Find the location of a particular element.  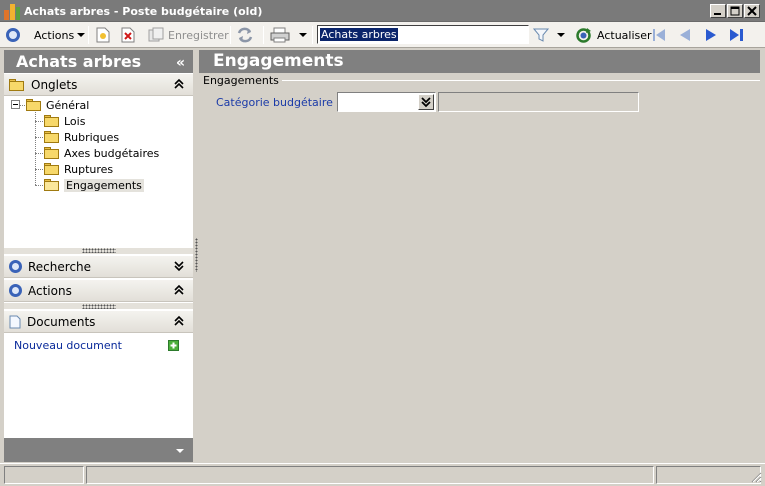

left-panel-footer is located at coordinates (98, 450).